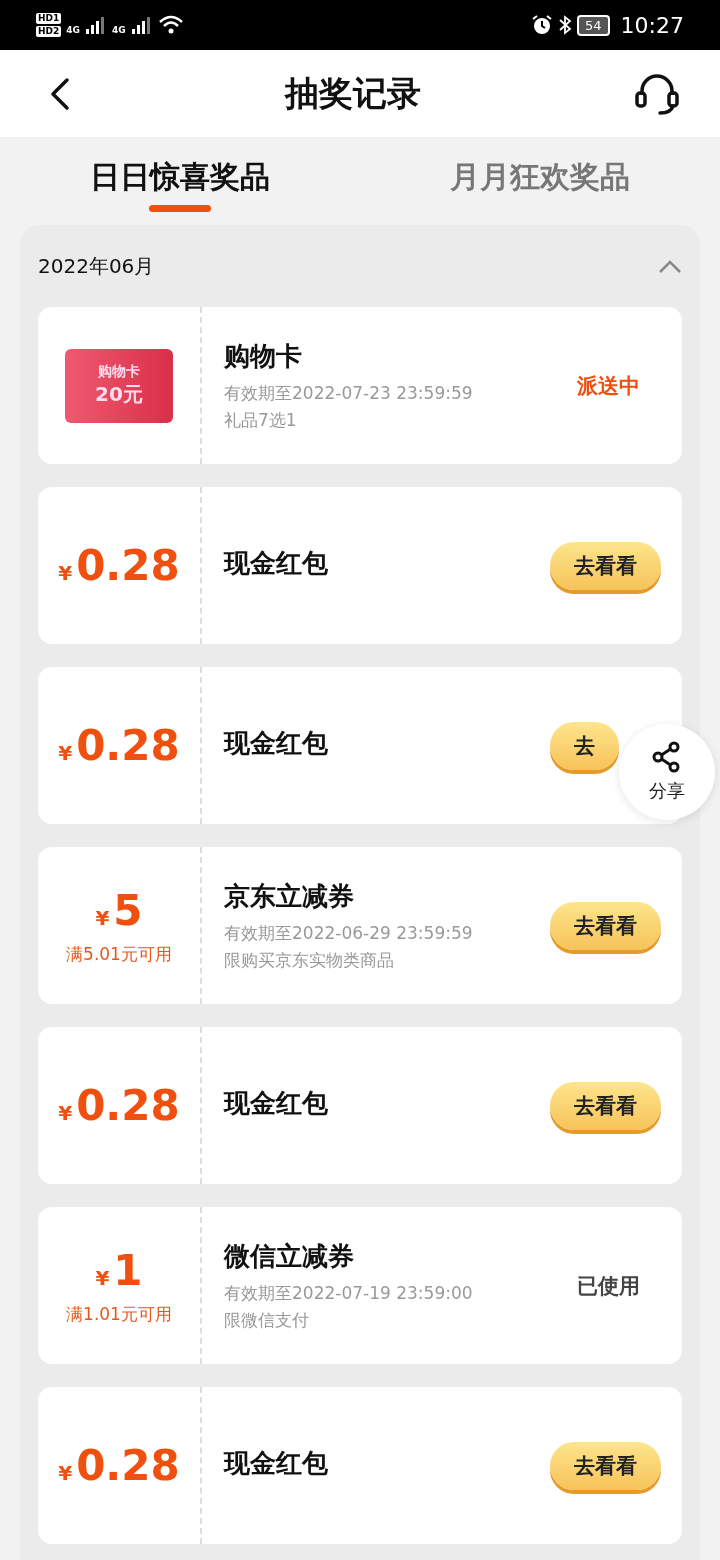 This screenshot has width=720, height=1560. What do you see at coordinates (542, 25) in the screenshot?
I see `alarm-icon` at bounding box center [542, 25].